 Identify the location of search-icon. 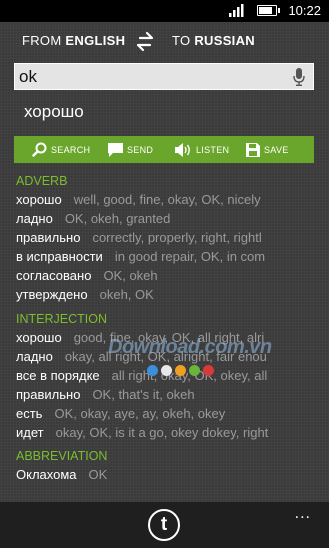
(39, 149).